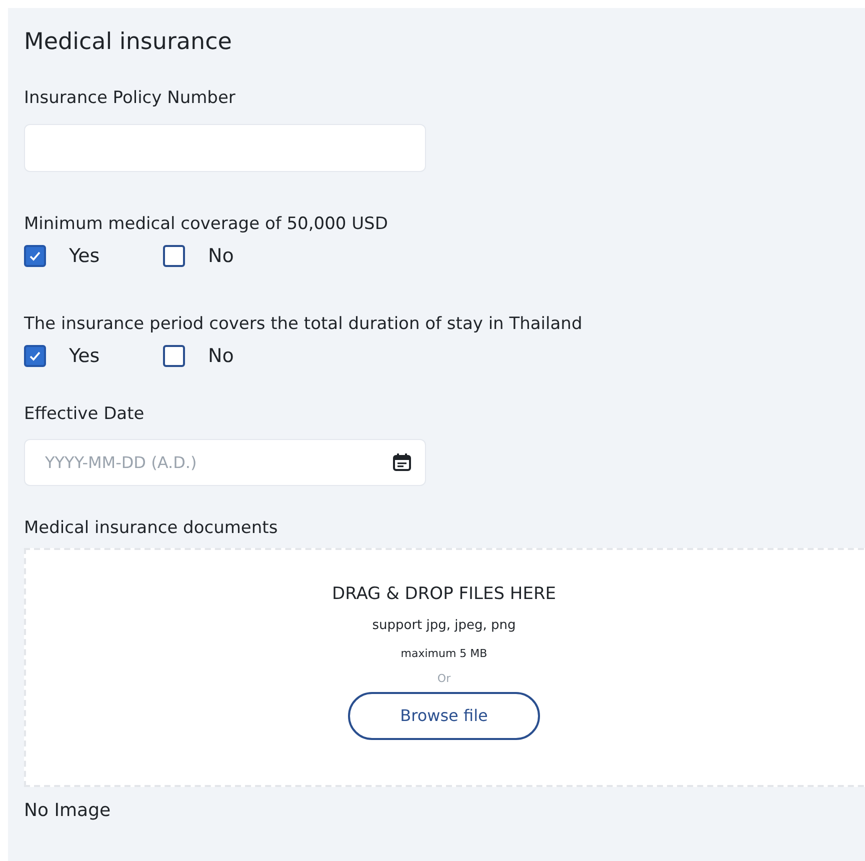 The image size is (865, 861). What do you see at coordinates (128, 42) in the screenshot?
I see `section-title: Medical insurance` at bounding box center [128, 42].